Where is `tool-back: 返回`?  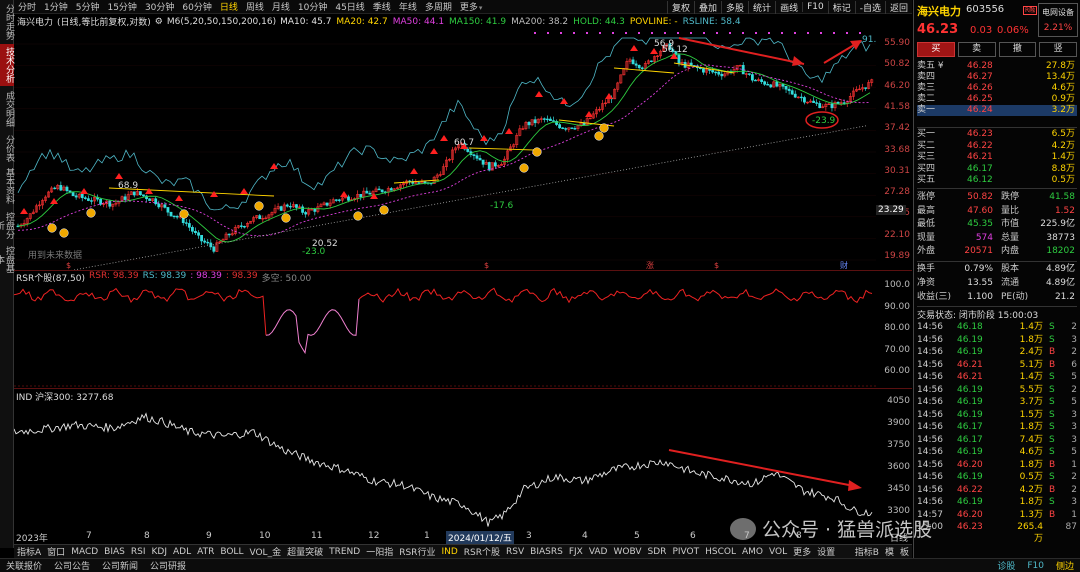 tool-back: 返回 is located at coordinates (898, 7).